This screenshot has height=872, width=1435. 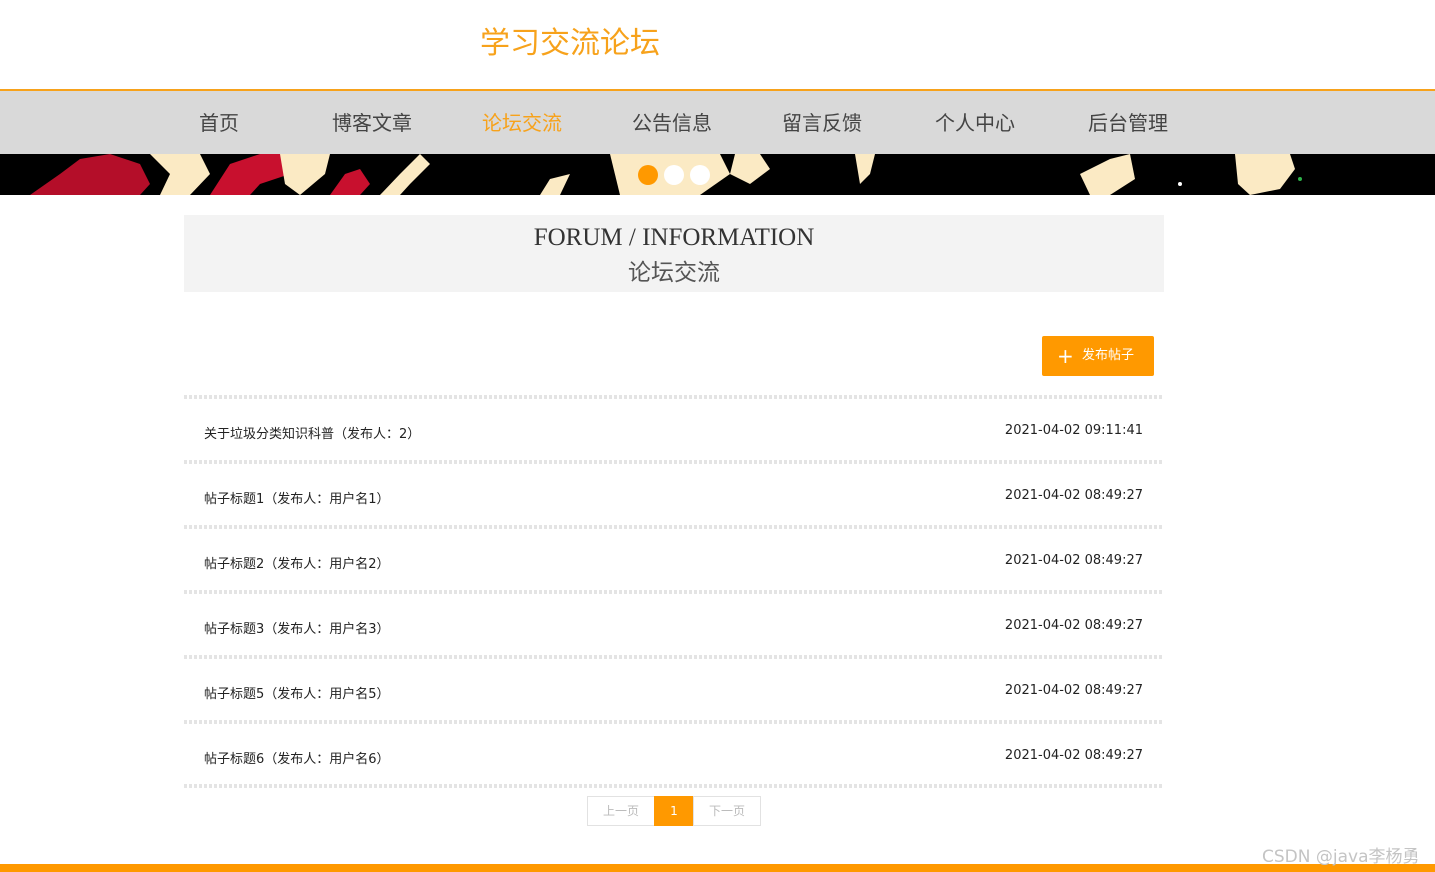 I want to click on section-header: FORUM / INFORMATION 论坛交流, so click(x=674, y=253).